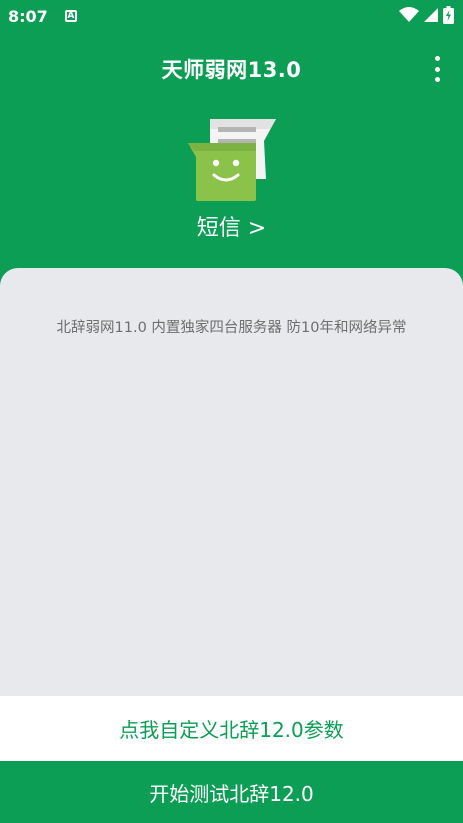 Image resolution: width=463 pixels, height=823 pixels. I want to click on toolbar: 天师弱网13.0, so click(231, 68).